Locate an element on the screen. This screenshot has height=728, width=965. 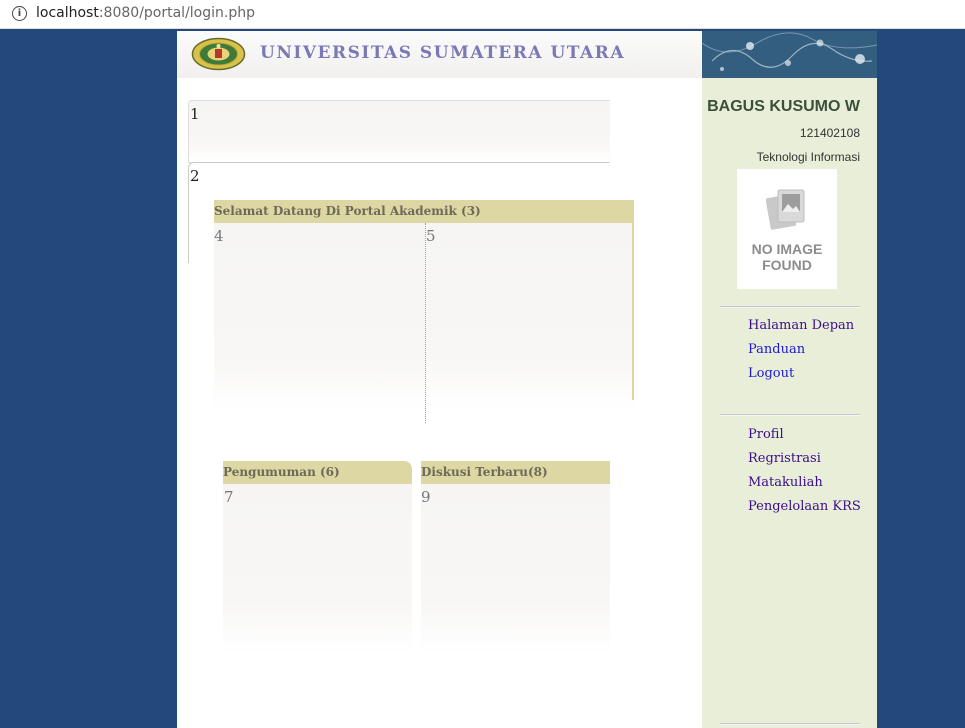
content-panel-1: 1 is located at coordinates (399, 131).